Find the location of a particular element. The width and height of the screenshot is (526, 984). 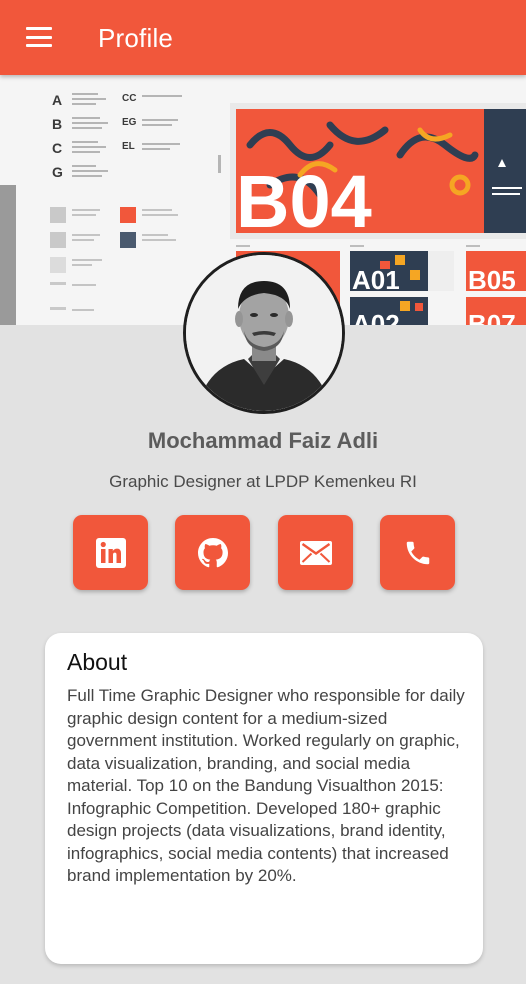

cover-letter-cc: CC is located at coordinates (129, 98).